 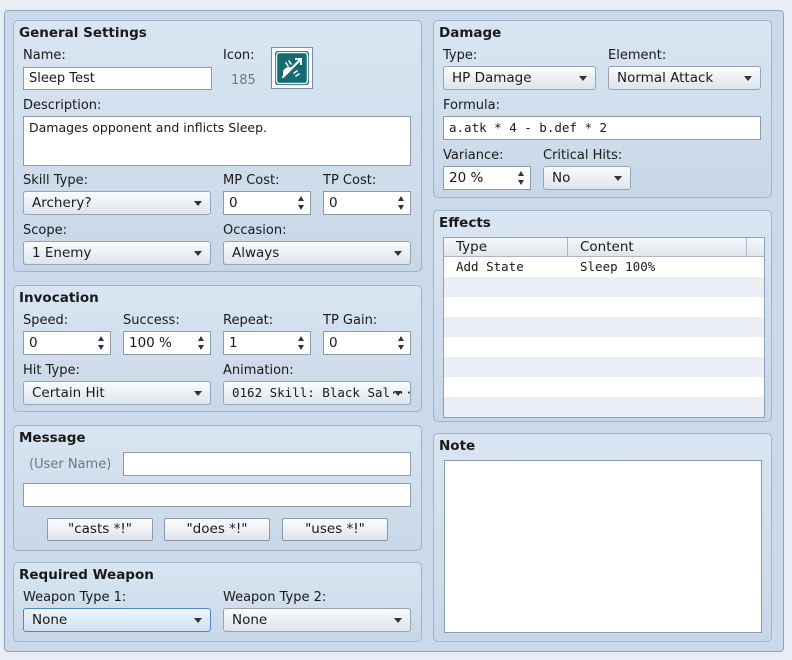 What do you see at coordinates (243, 80) in the screenshot?
I see `icon-index: 185` at bounding box center [243, 80].